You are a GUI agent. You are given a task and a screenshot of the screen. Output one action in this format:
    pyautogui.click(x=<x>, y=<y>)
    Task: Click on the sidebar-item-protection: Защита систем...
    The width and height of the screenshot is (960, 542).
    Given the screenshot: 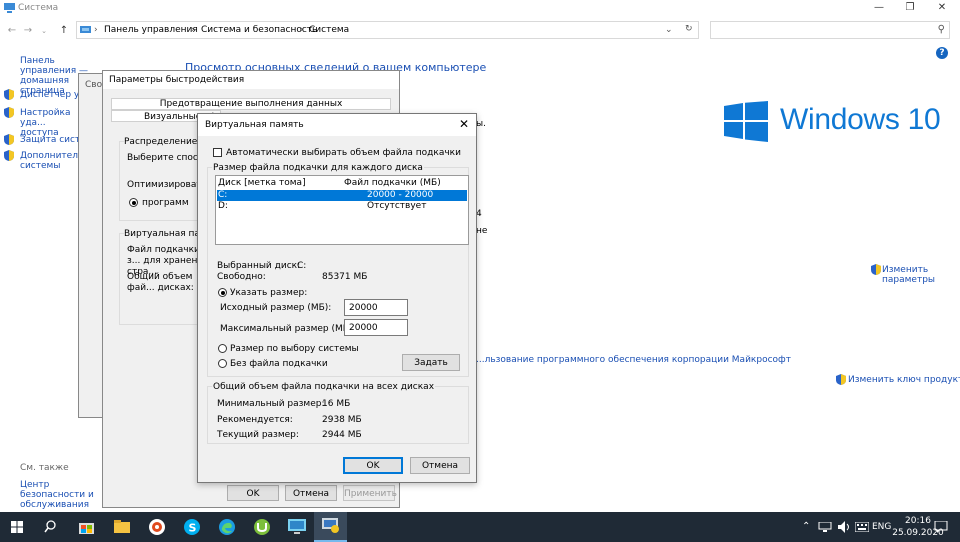 What is the action you would take?
    pyautogui.click(x=52, y=141)
    